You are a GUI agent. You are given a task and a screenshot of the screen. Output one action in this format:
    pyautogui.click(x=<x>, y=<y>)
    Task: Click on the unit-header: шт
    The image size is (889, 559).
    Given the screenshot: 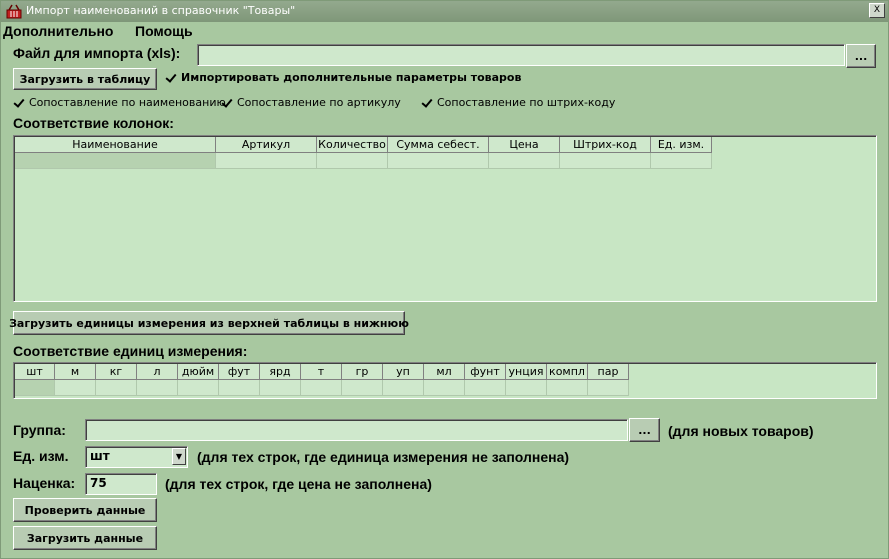 What is the action you would take?
    pyautogui.click(x=35, y=372)
    